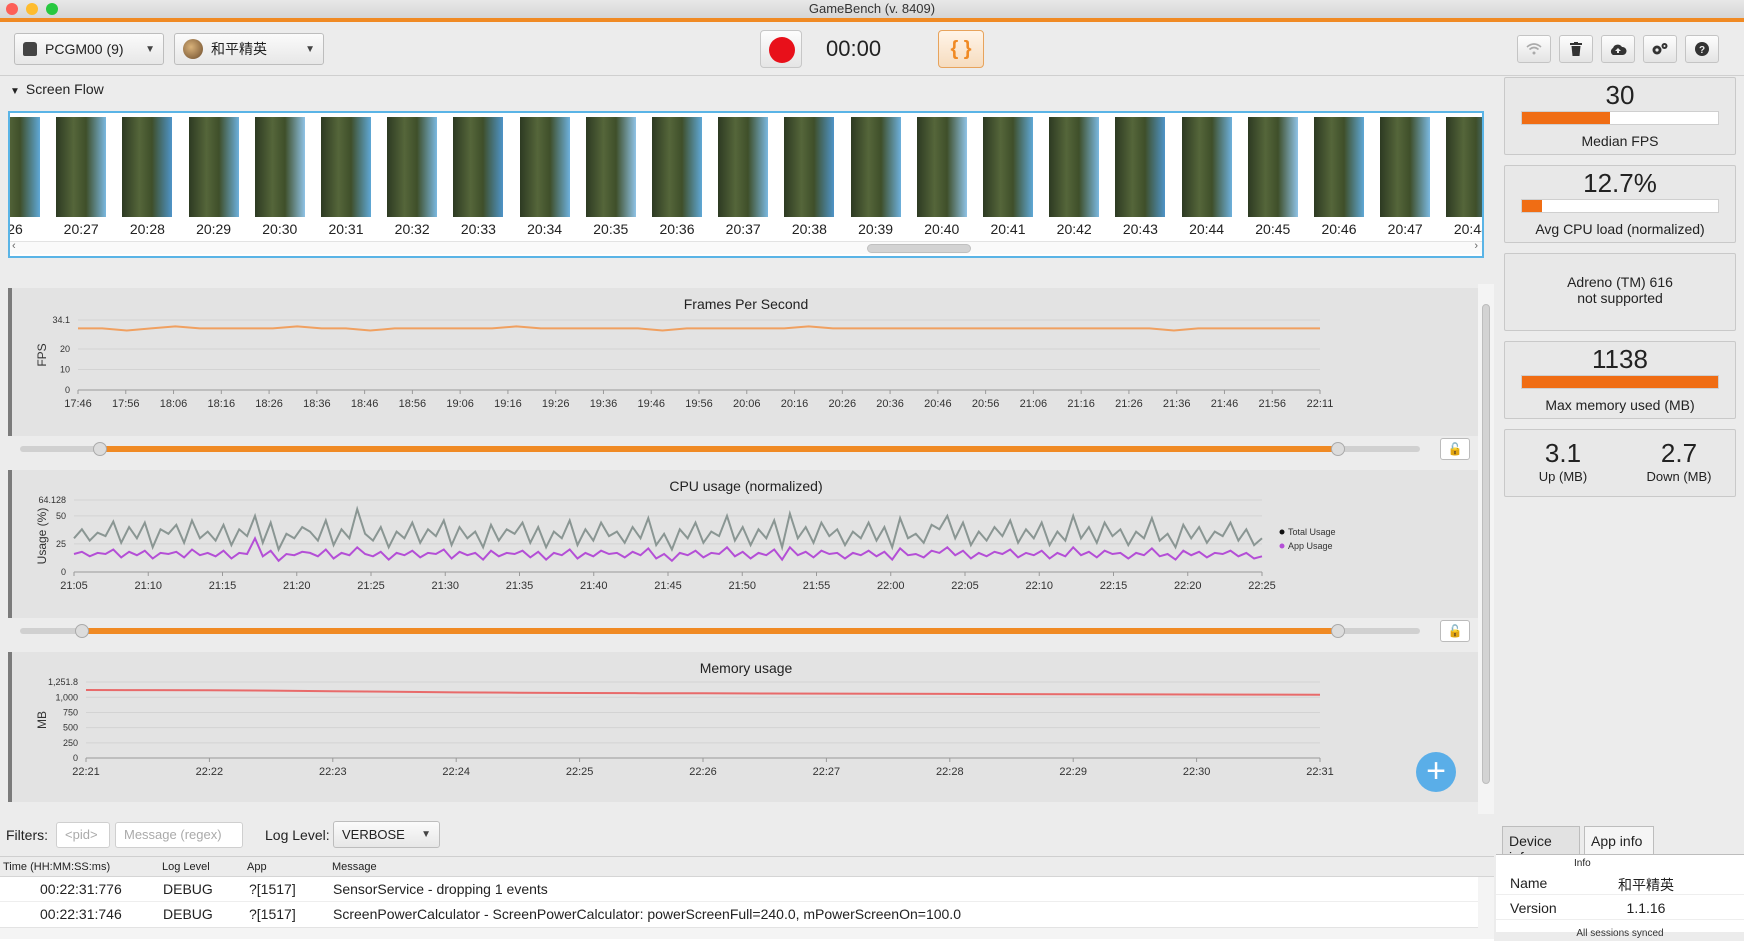  I want to click on x-tick-label: 20:56, so click(986, 404).